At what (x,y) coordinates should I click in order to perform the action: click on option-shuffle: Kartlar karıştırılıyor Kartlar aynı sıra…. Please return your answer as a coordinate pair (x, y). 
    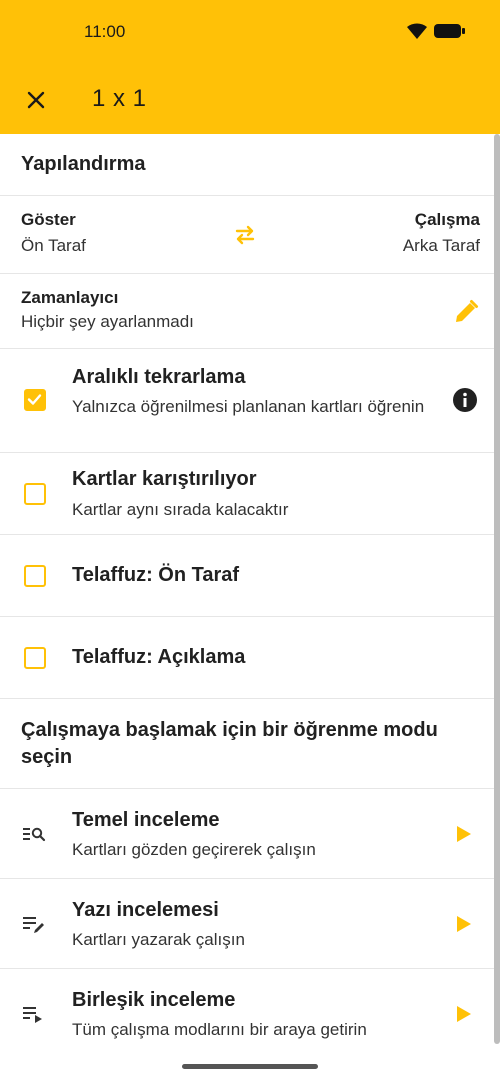
    Looking at the image, I should click on (247, 494).